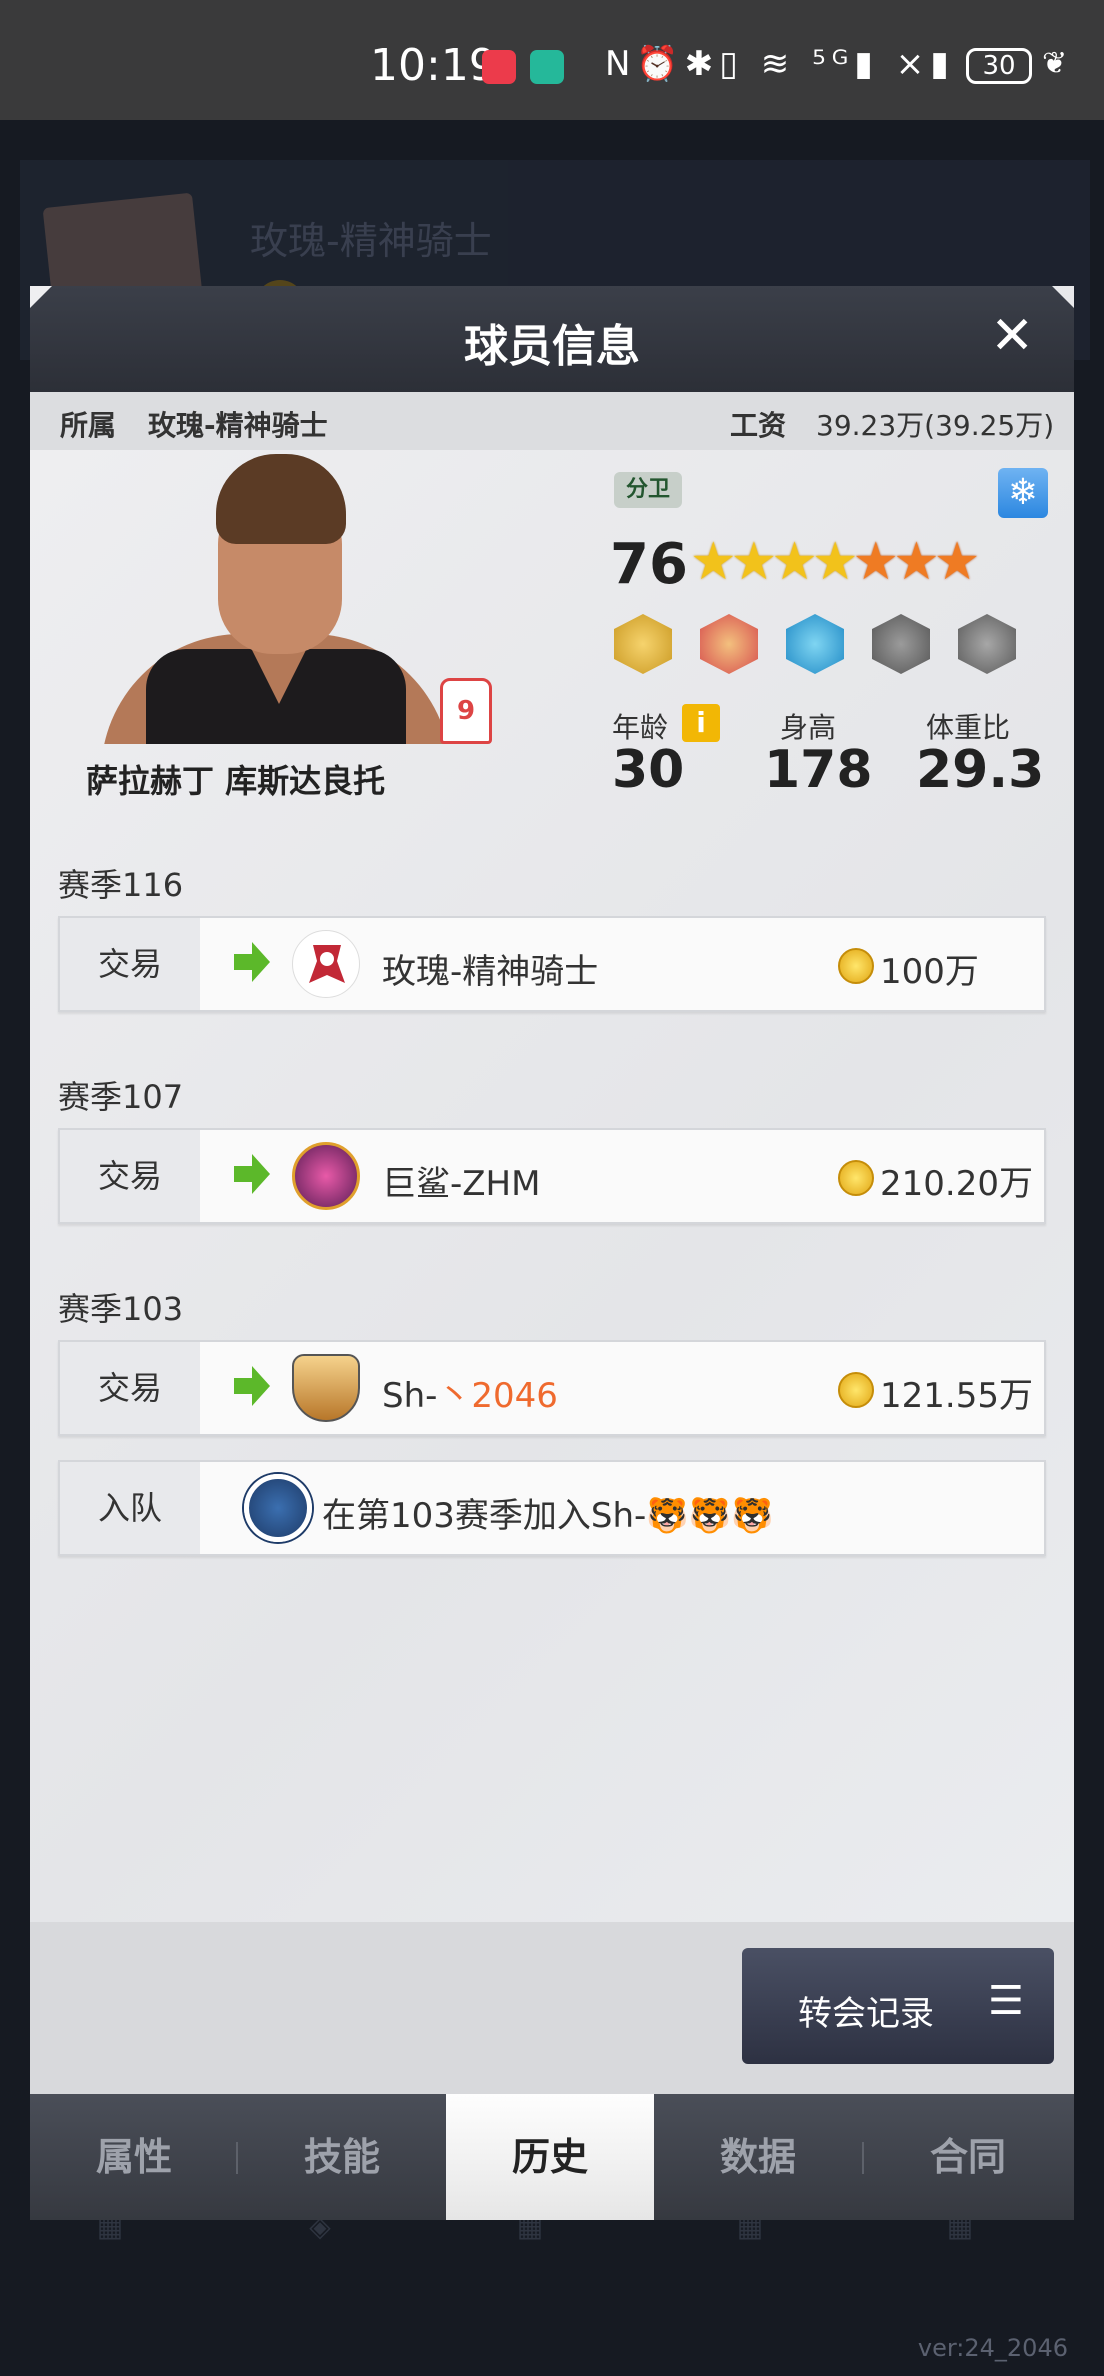  I want to click on red-badge-icon, so click(729, 644).